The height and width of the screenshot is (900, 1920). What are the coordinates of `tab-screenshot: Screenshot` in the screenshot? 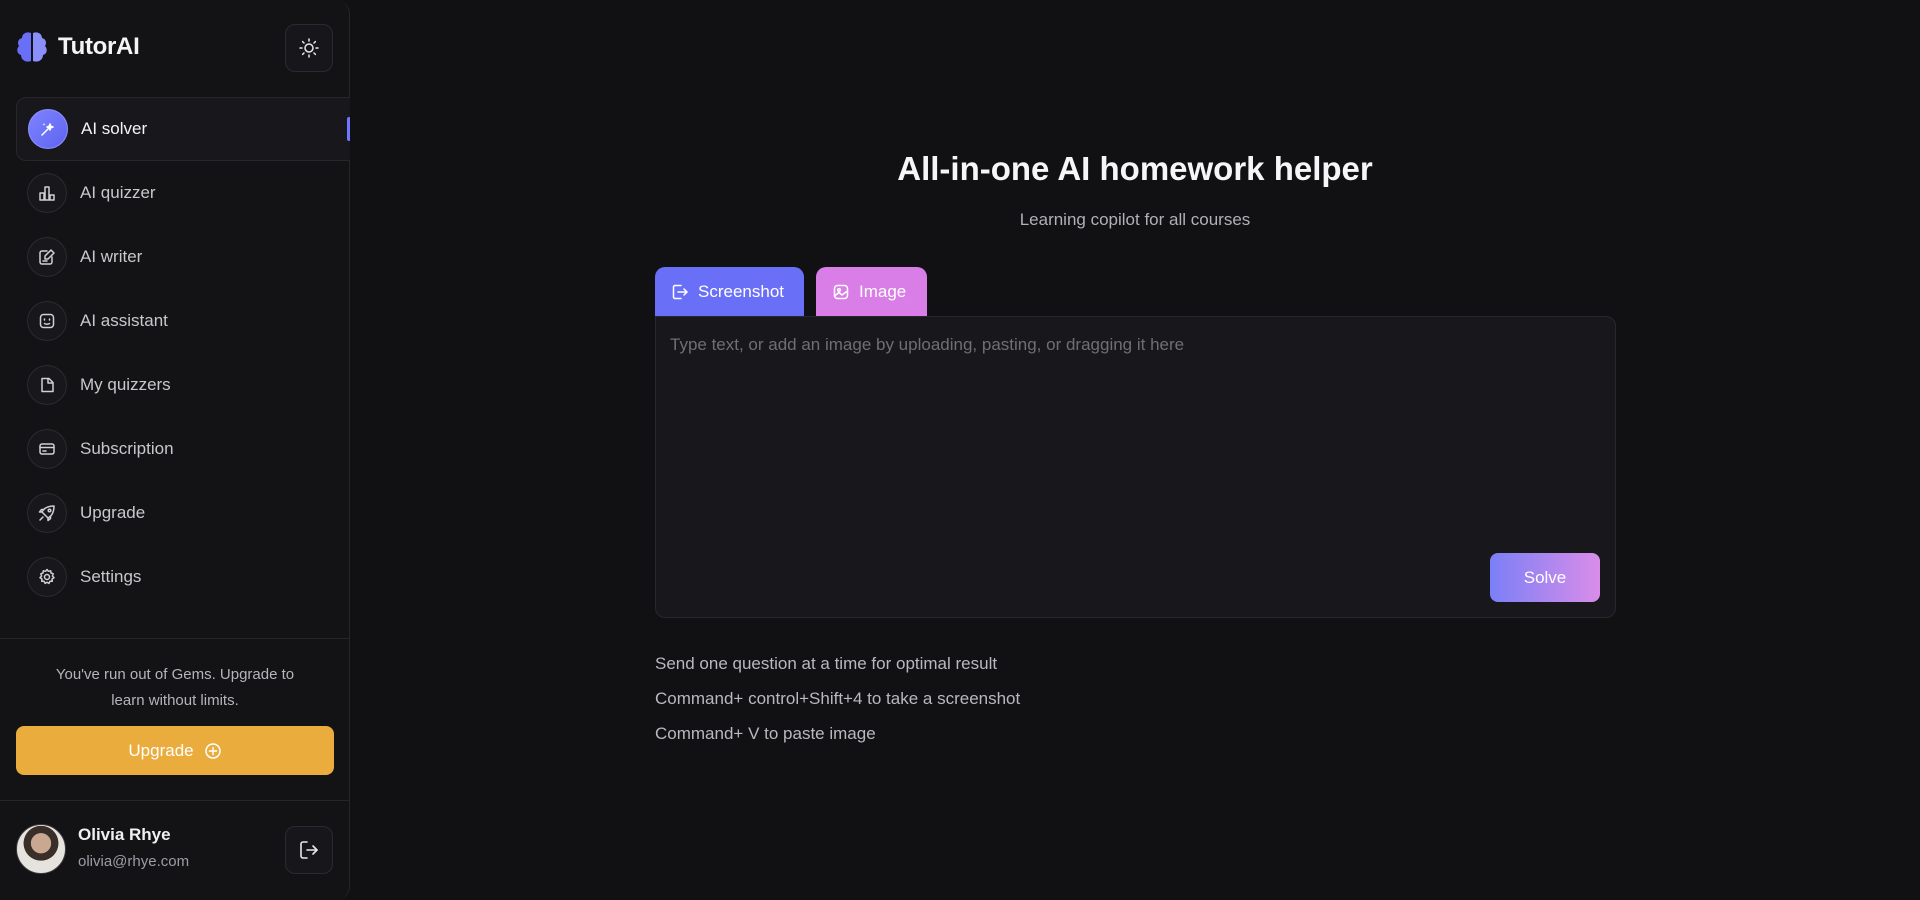 It's located at (729, 292).